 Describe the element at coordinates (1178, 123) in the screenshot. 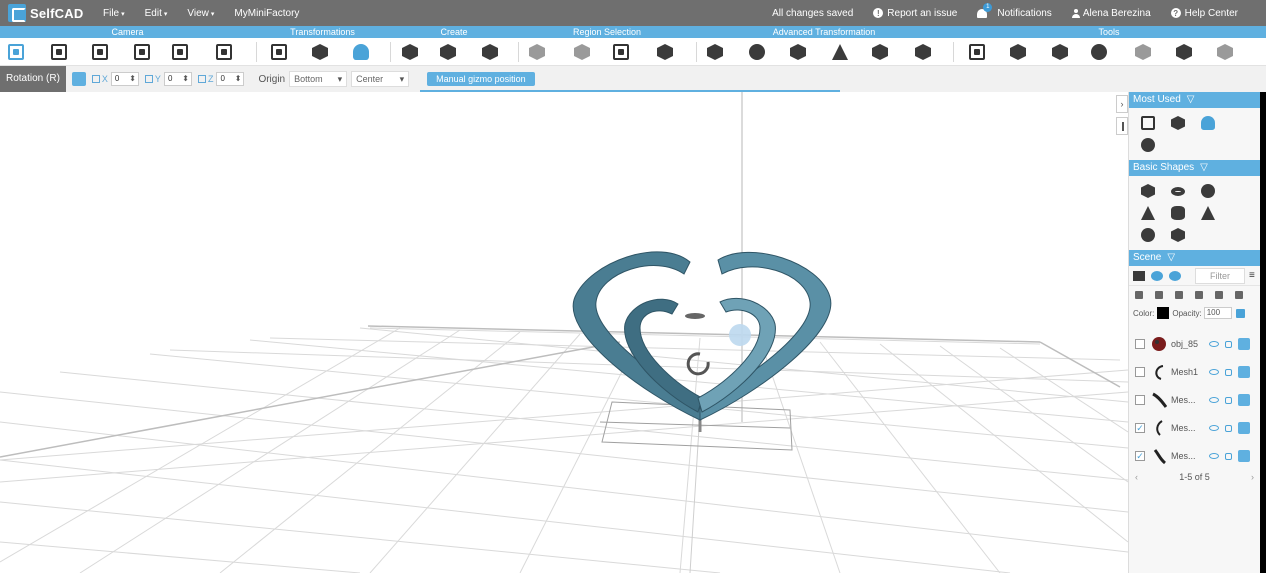

I see `scale-icon` at that location.